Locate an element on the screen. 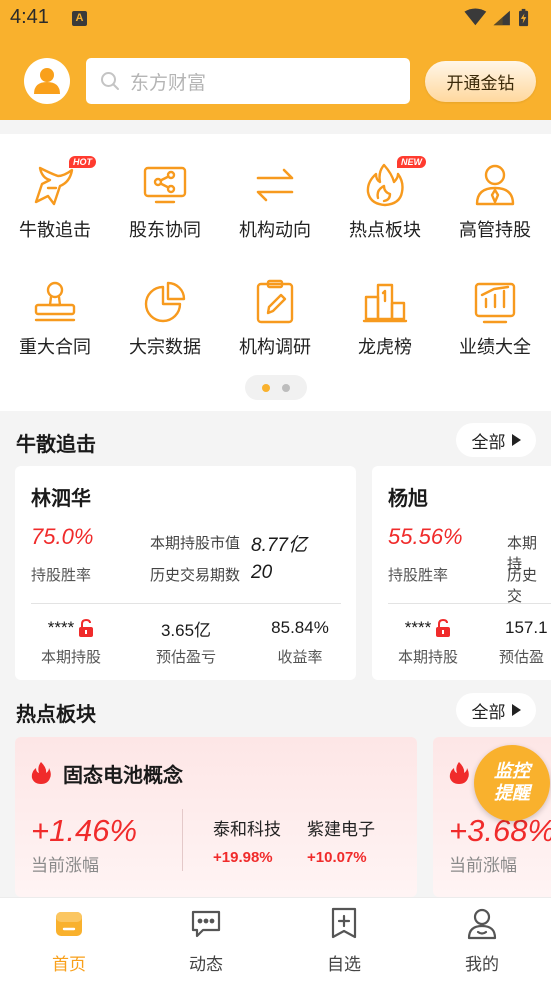 This screenshot has height=981, width=551. menu-item-label: 股东协同 is located at coordinates (165, 230).